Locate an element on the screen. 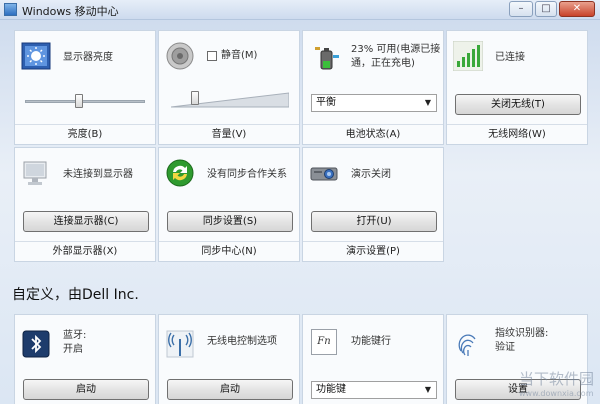  watermark: 当下软件园 www.downxia.com is located at coordinates (556, 383).